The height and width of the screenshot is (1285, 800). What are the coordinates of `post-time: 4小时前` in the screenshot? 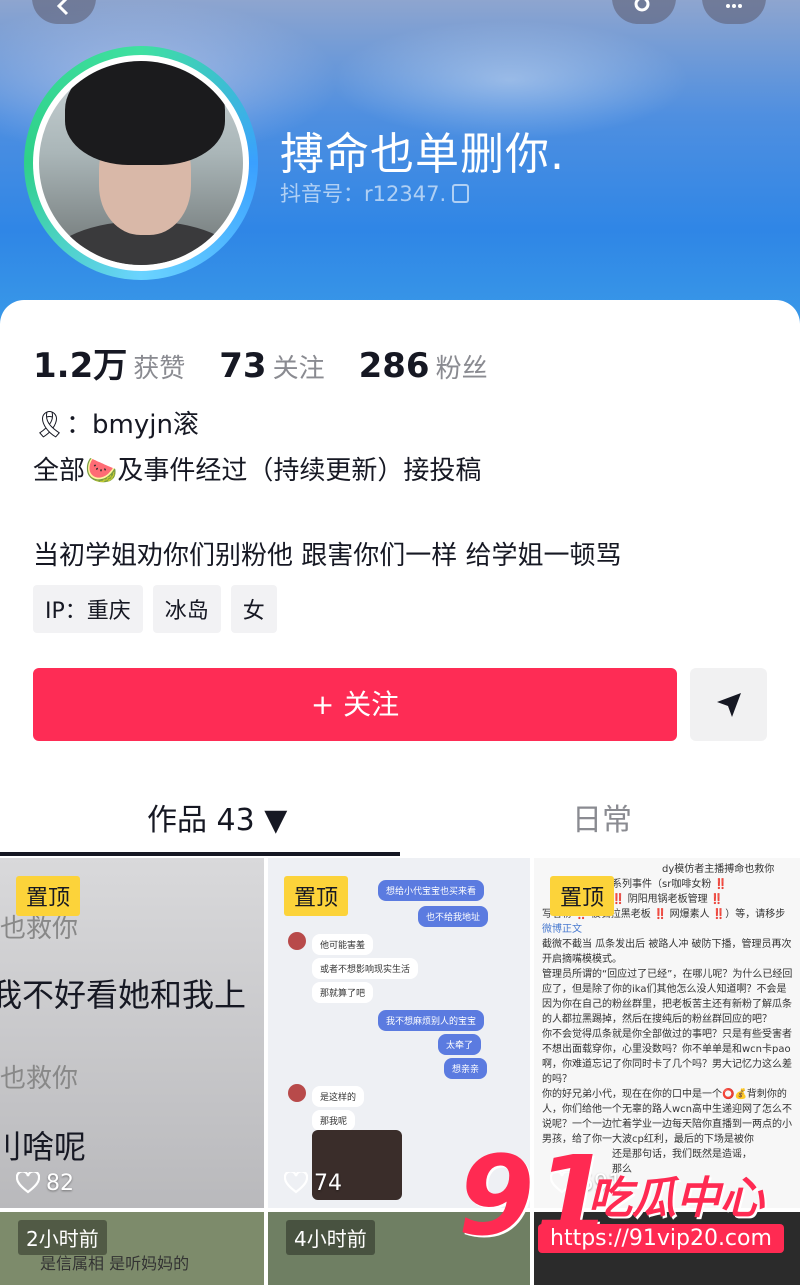 It's located at (330, 1237).